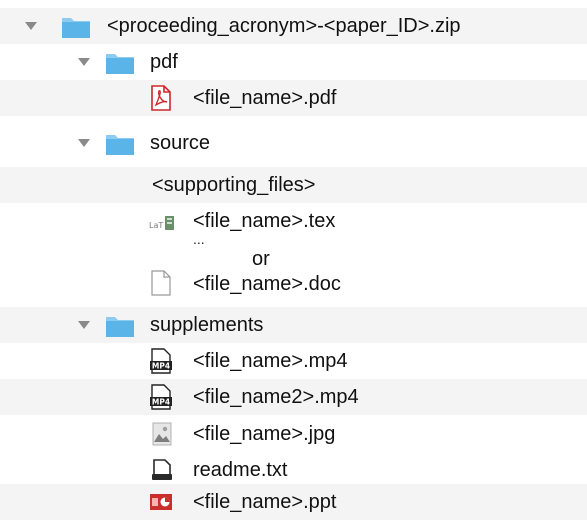 The image size is (587, 520). I want to click on tree-row-mp4-file-2: MP4 <file_name2>.mp4, so click(293, 397).